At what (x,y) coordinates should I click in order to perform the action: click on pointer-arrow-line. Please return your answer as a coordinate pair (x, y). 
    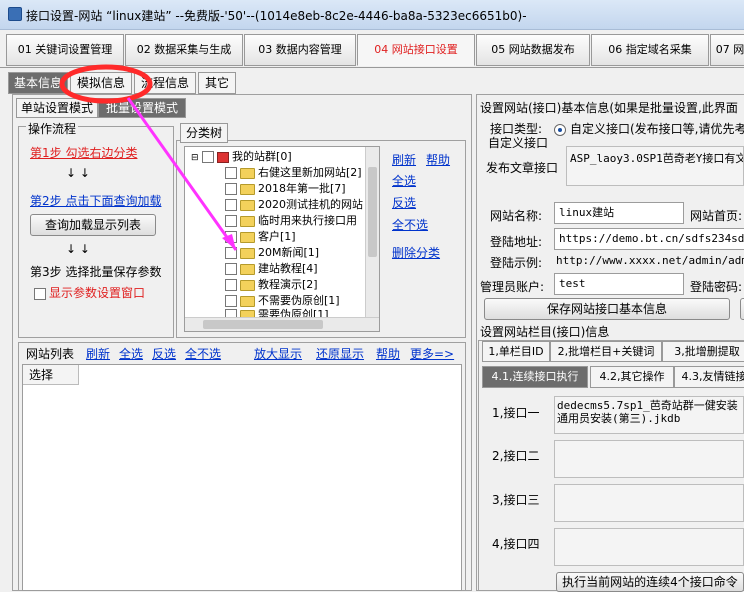
    Looking at the image, I should click on (182, 174).